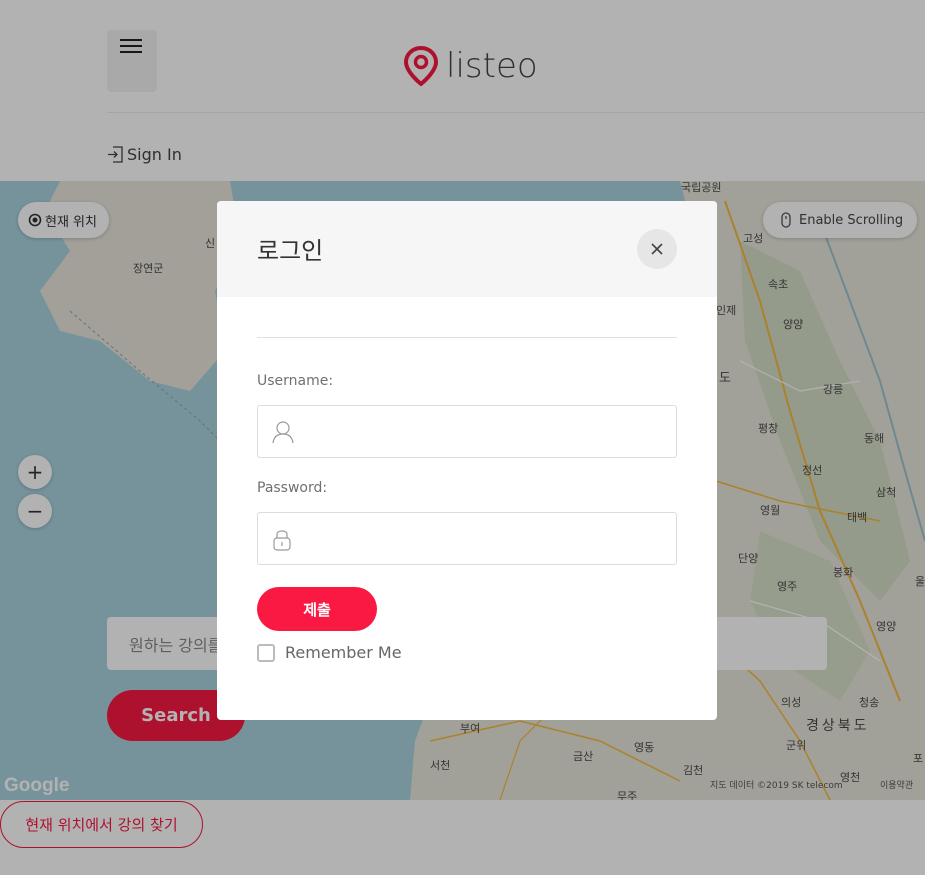  What do you see at coordinates (282, 540) in the screenshot?
I see `lock-icon` at bounding box center [282, 540].